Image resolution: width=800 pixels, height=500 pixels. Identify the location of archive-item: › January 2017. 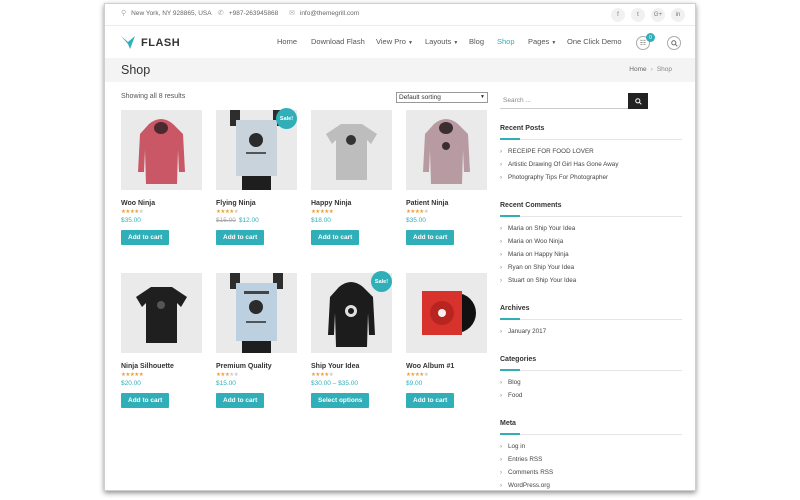
(523, 331).